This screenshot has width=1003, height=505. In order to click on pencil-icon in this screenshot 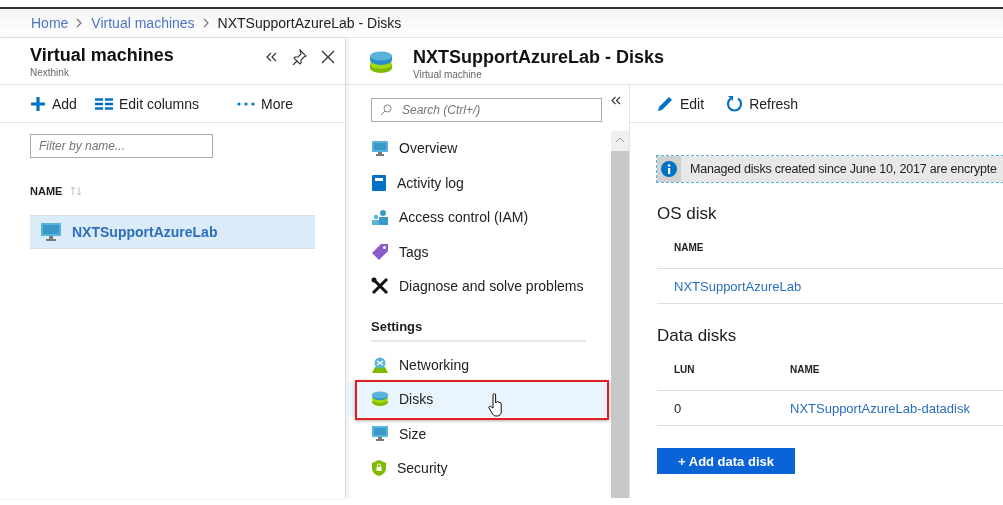, I will do `click(665, 103)`.